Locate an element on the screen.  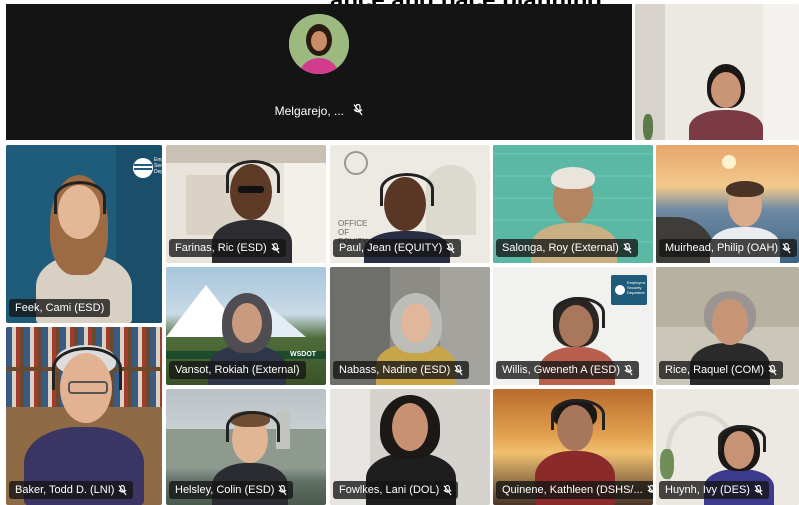
video-tile: Muirhead, Philip (OAH) is located at coordinates (727, 204).